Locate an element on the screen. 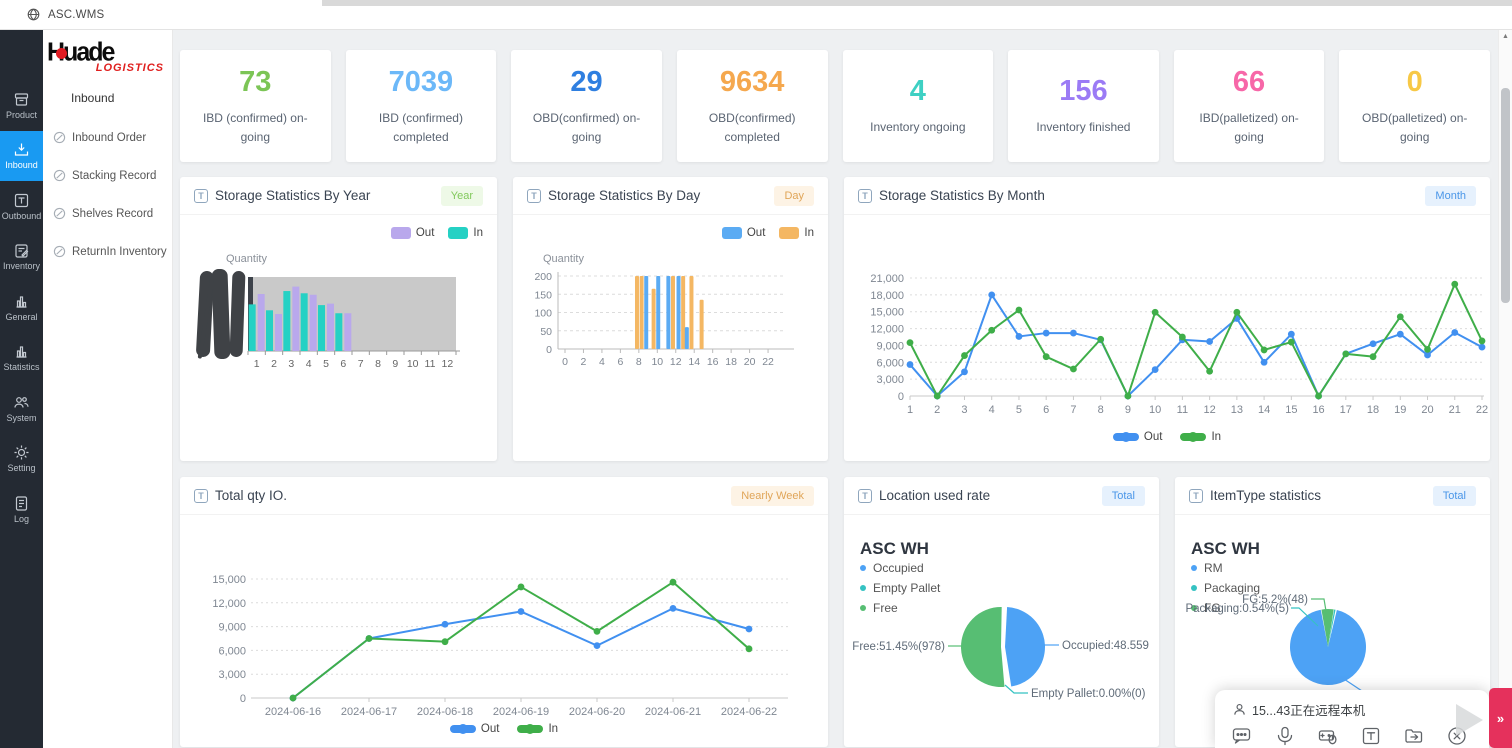  card-header: T Storage Statistics By Year Year is located at coordinates (338, 196).